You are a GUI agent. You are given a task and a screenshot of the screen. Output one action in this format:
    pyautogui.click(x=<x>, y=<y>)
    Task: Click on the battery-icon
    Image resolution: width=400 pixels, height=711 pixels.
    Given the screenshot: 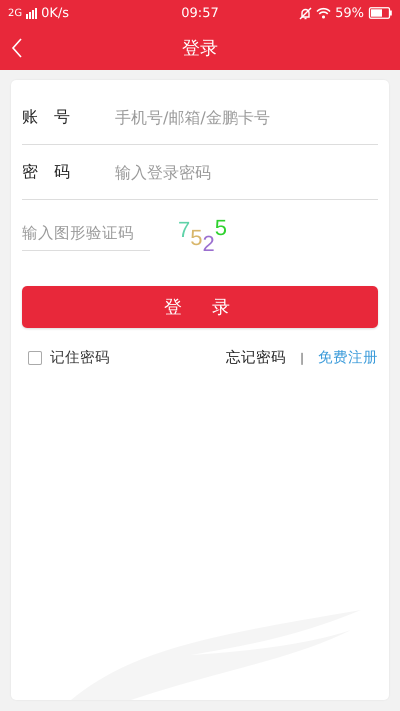 What is the action you would take?
    pyautogui.click(x=380, y=13)
    